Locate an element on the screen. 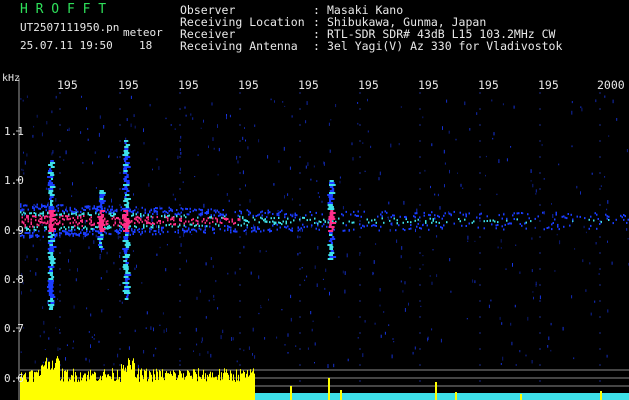 The height and width of the screenshot is (400, 629). amplitude-spike is located at coordinates (291, 393).